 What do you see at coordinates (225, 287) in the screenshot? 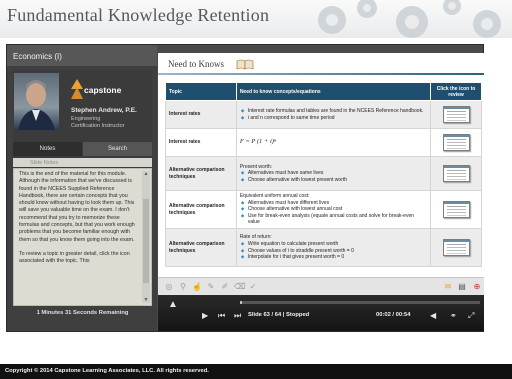
I see `highlighter-icon: ✐` at bounding box center [225, 287].